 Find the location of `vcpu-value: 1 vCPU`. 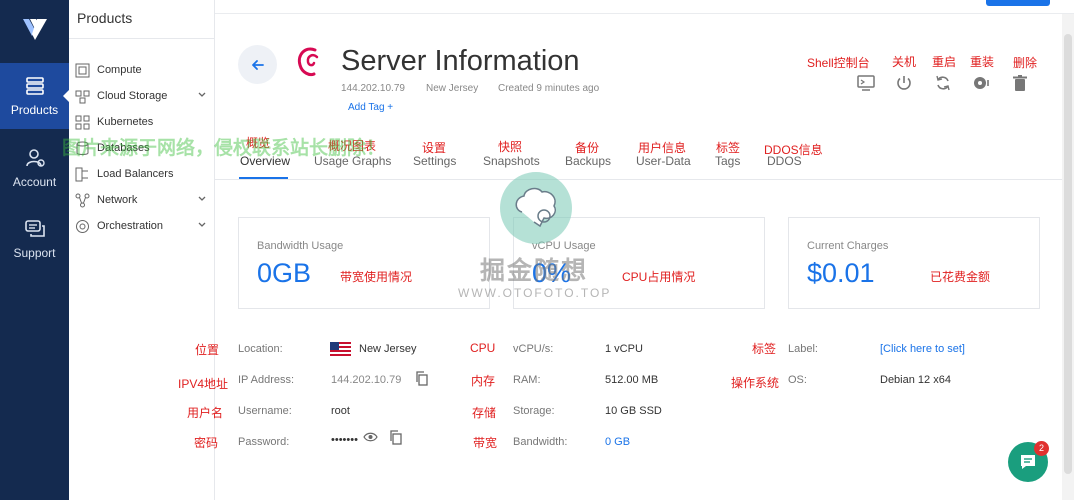

vcpu-value: 1 vCPU is located at coordinates (624, 349).